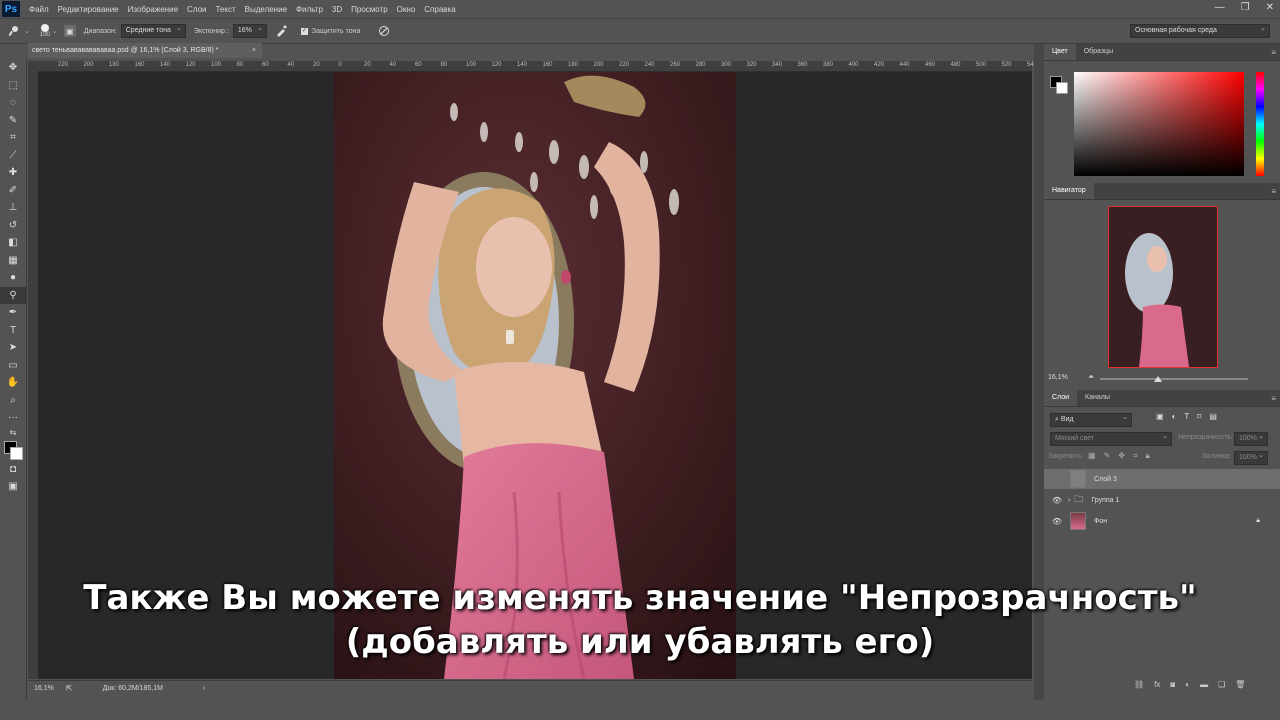 The width and height of the screenshot is (1280, 720). I want to click on hand-tool-icon: ✋, so click(13, 383).